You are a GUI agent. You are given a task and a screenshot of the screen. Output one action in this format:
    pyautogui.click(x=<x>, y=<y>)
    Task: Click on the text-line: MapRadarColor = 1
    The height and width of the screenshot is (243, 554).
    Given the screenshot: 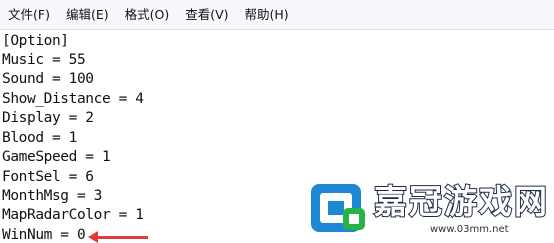 What is the action you would take?
    pyautogui.click(x=73, y=215)
    